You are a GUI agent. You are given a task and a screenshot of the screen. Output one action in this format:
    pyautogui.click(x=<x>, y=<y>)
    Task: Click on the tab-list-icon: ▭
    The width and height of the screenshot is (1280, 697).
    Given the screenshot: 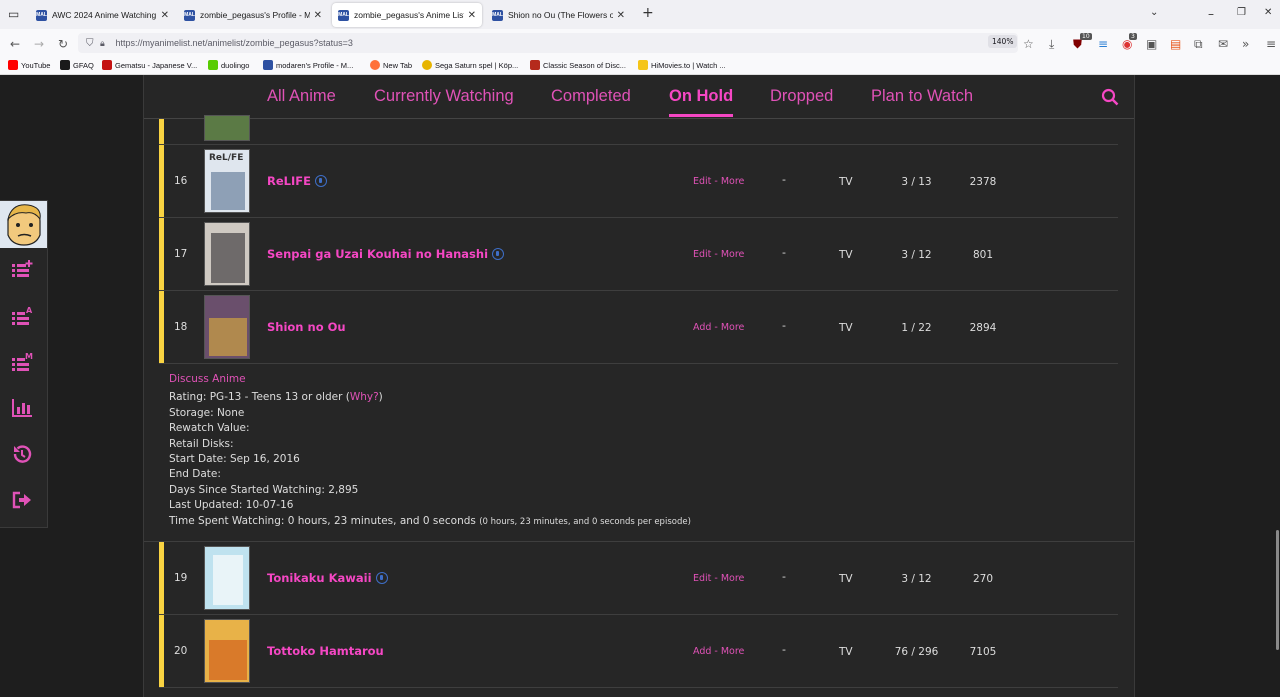 What is the action you would take?
    pyautogui.click(x=13, y=14)
    